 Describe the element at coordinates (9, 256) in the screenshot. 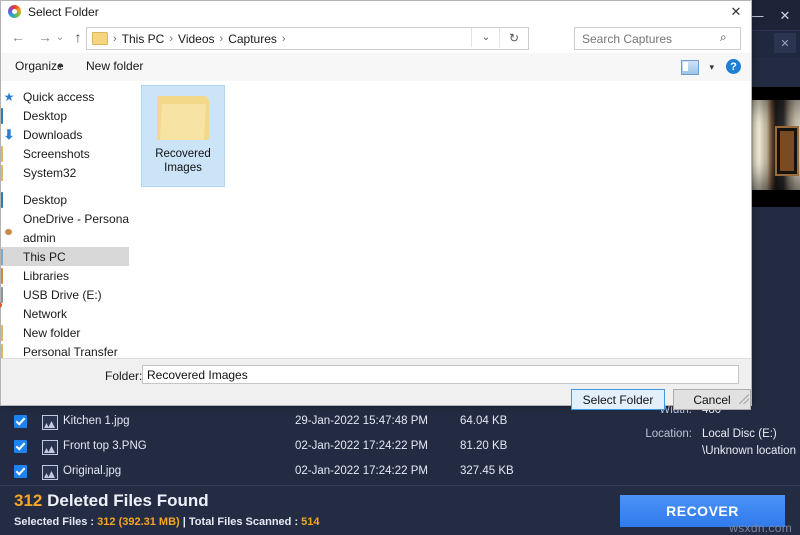

I see `pc-icon` at that location.